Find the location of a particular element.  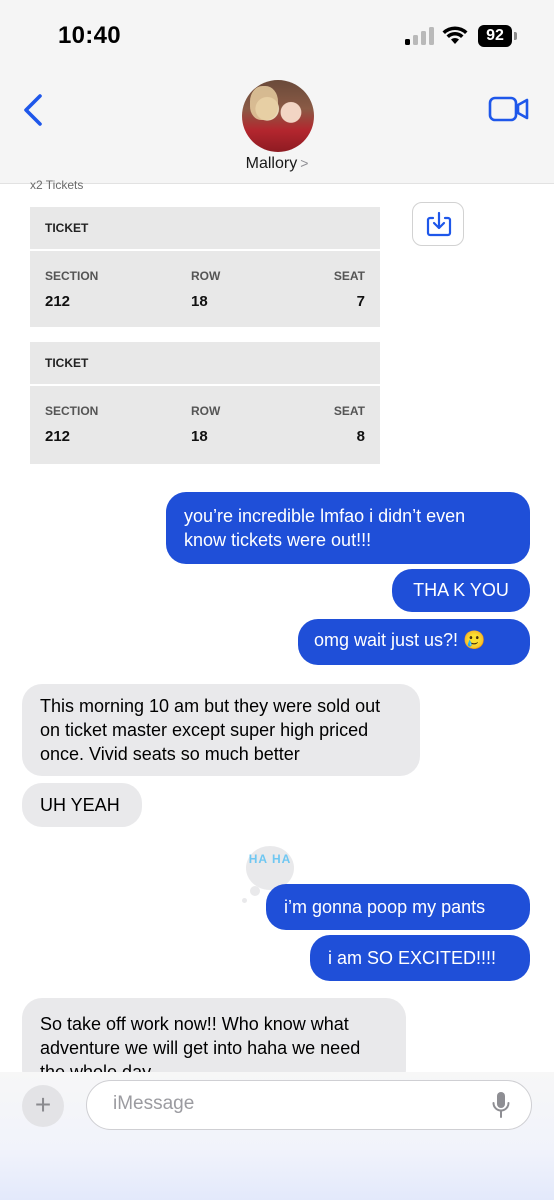

battery-indicator: 92 is located at coordinates (495, 36).